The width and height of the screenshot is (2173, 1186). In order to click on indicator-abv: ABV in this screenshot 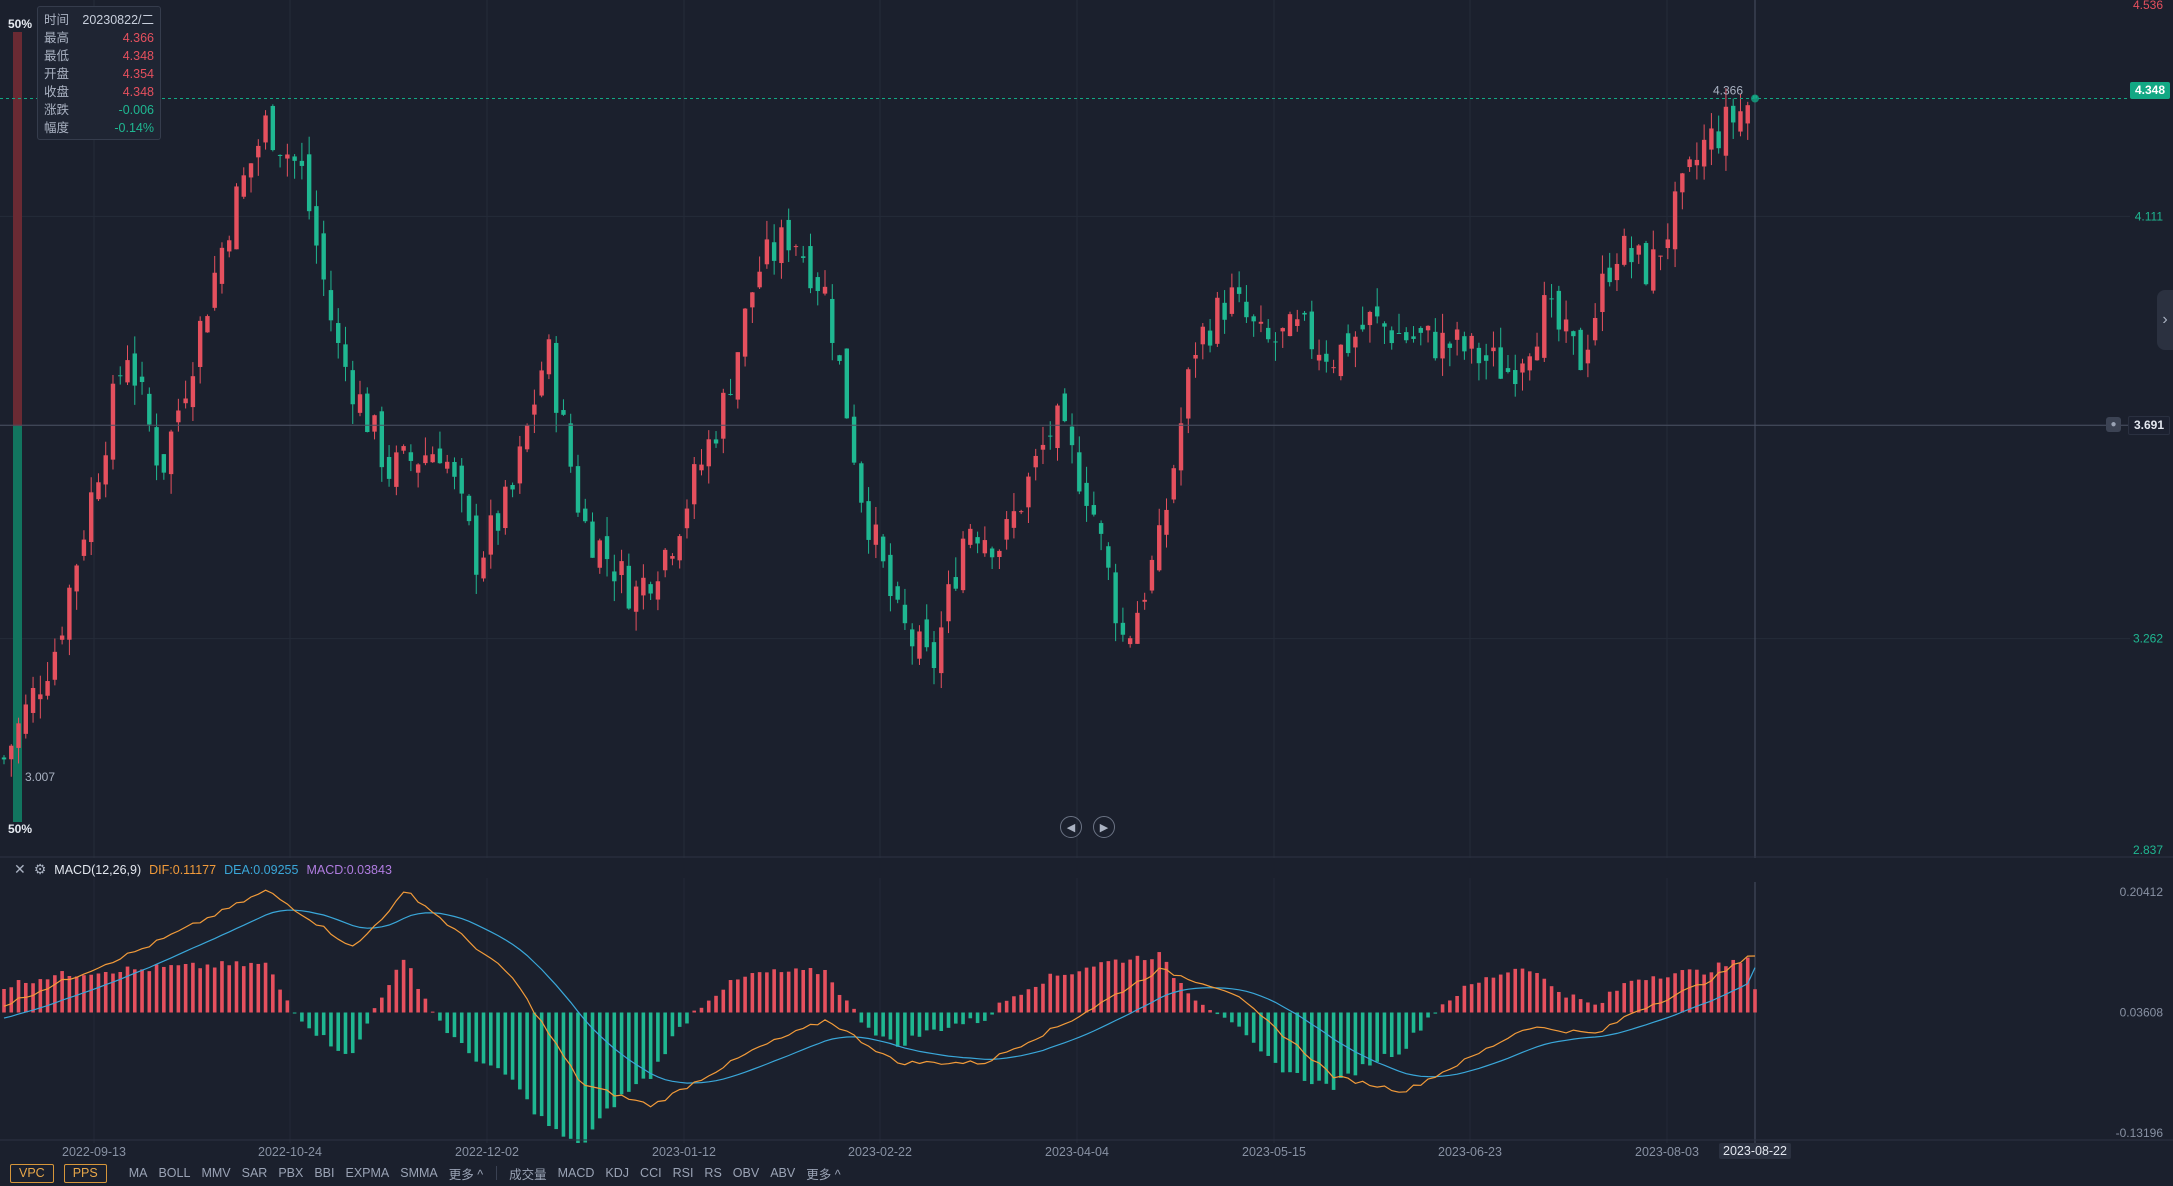, I will do `click(782, 1173)`.